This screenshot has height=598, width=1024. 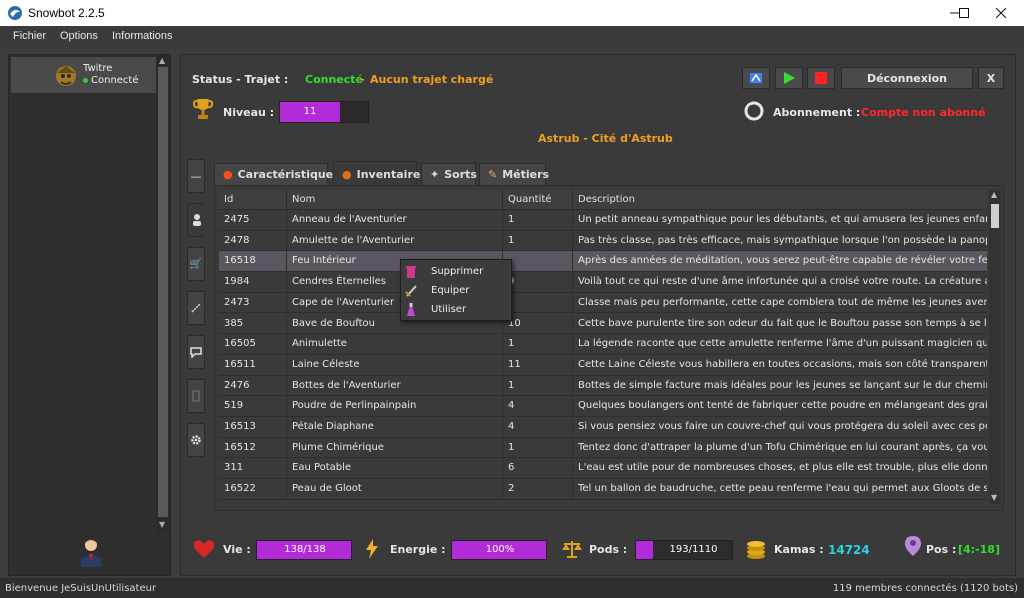 What do you see at coordinates (29, 36) in the screenshot?
I see `menu-fichier: Fichier` at bounding box center [29, 36].